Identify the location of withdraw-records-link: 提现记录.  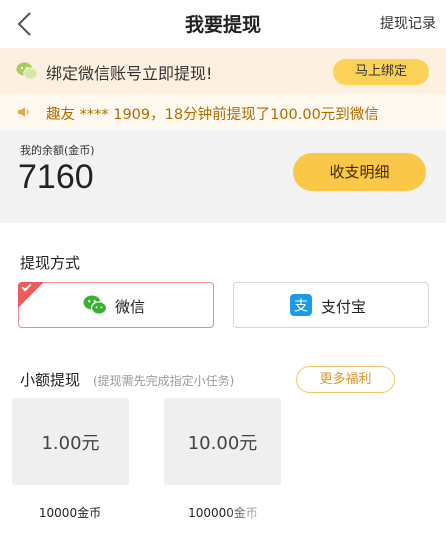
(408, 23).